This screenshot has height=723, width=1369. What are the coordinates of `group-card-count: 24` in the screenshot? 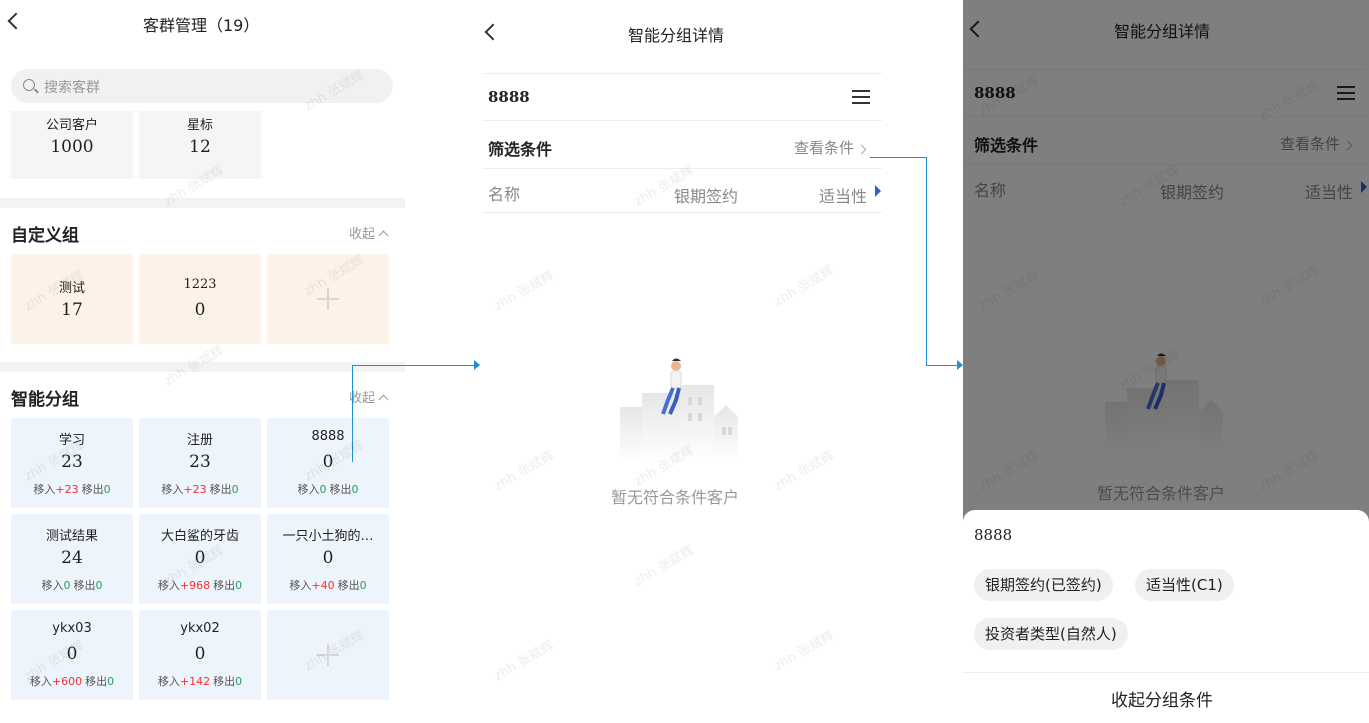 It's located at (72, 558).